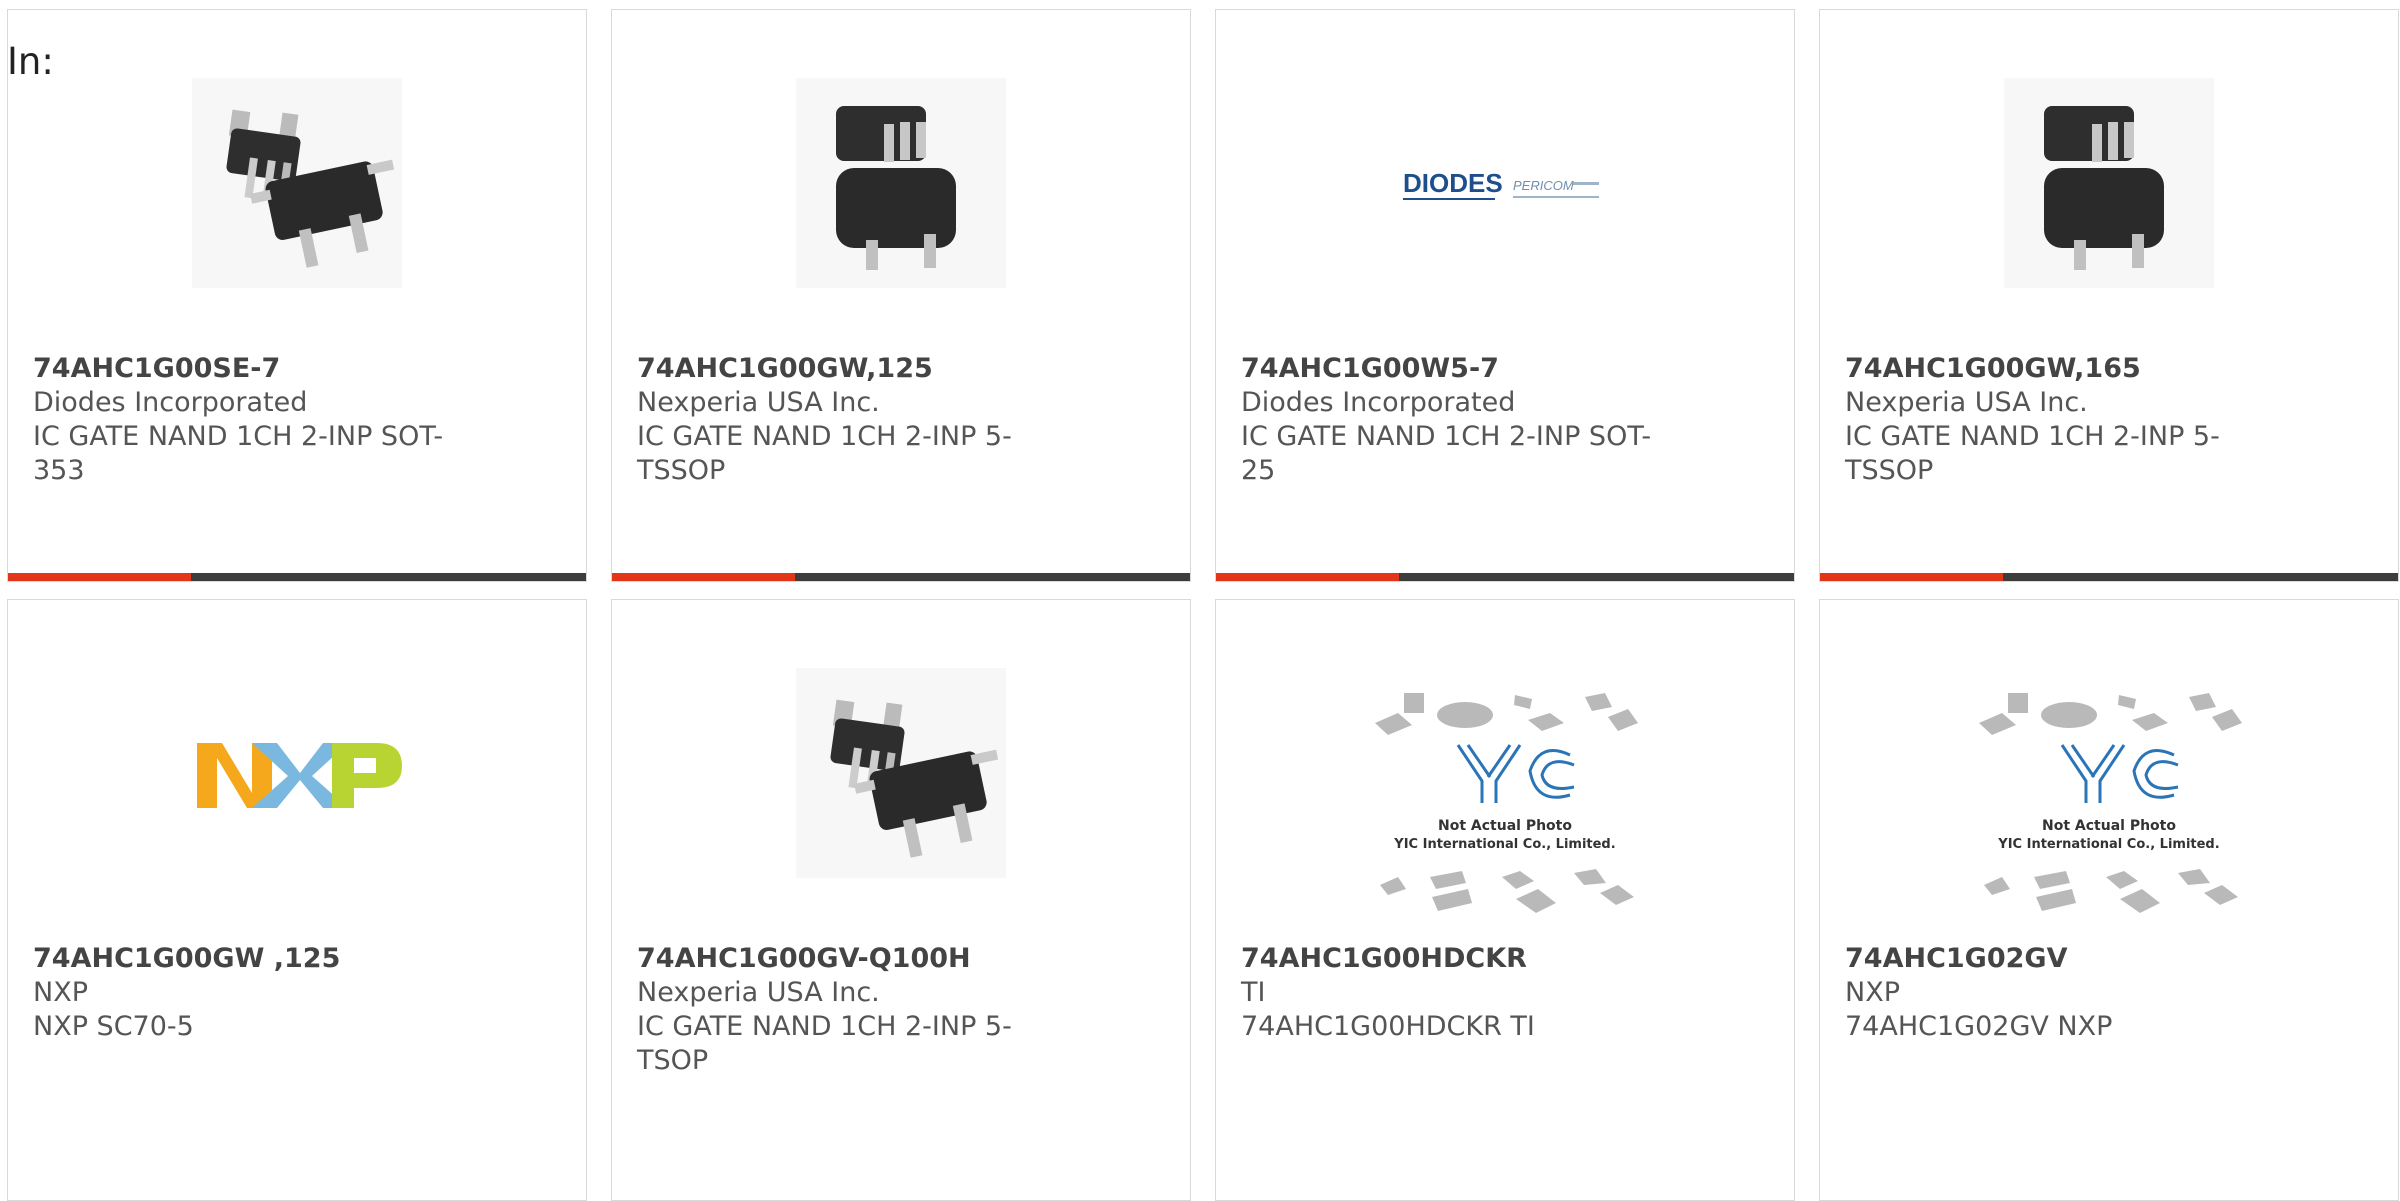 The image size is (2400, 1201). I want to click on part-number-link: 74AHC1G00W5-7, so click(1451, 369).